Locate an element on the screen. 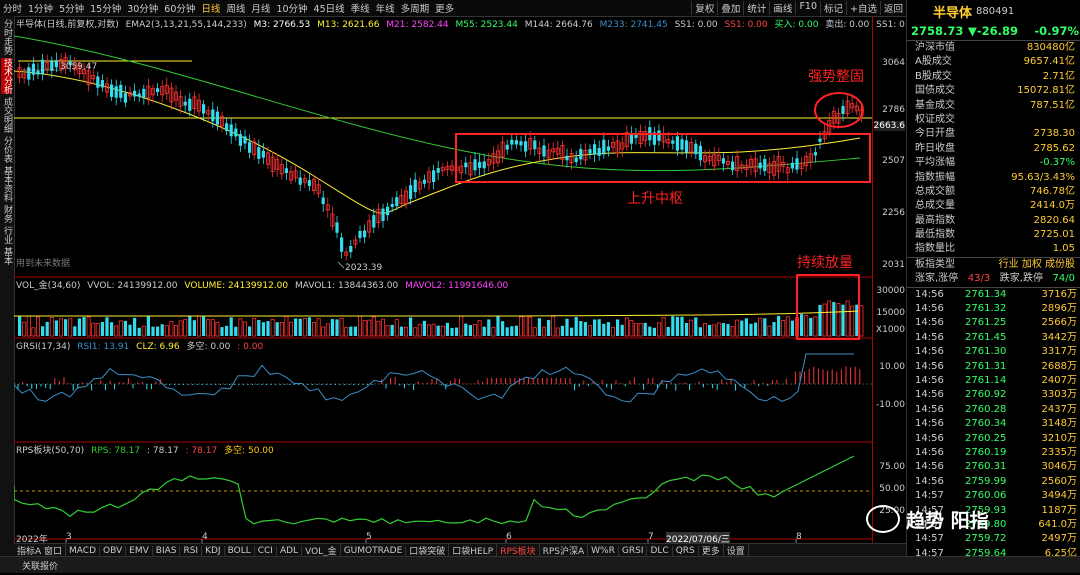 The image size is (1080, 575). tab-30min: 30分钟 is located at coordinates (142, 8).